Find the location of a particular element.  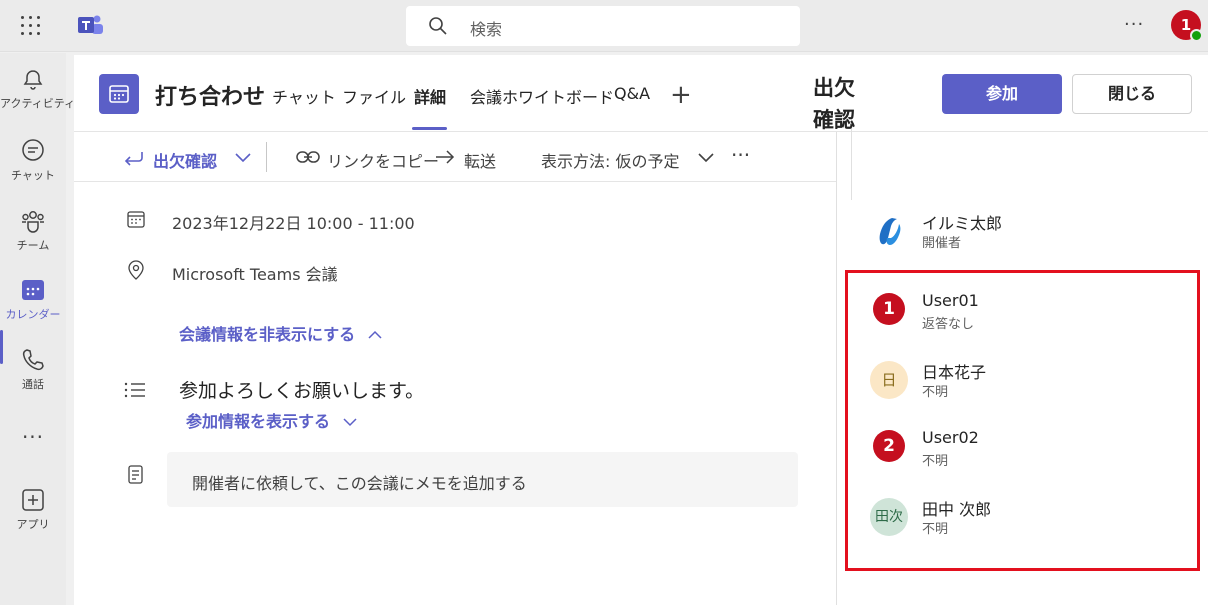

active-tab-indicator is located at coordinates (429, 128).